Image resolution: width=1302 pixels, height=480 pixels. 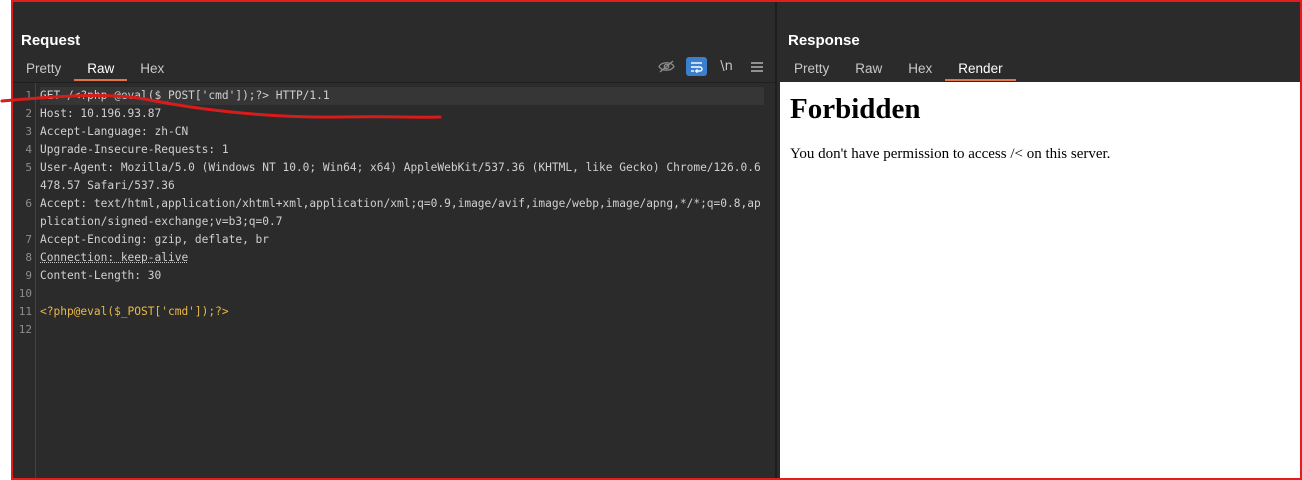 I want to click on line-number: 9, so click(x=28, y=275).